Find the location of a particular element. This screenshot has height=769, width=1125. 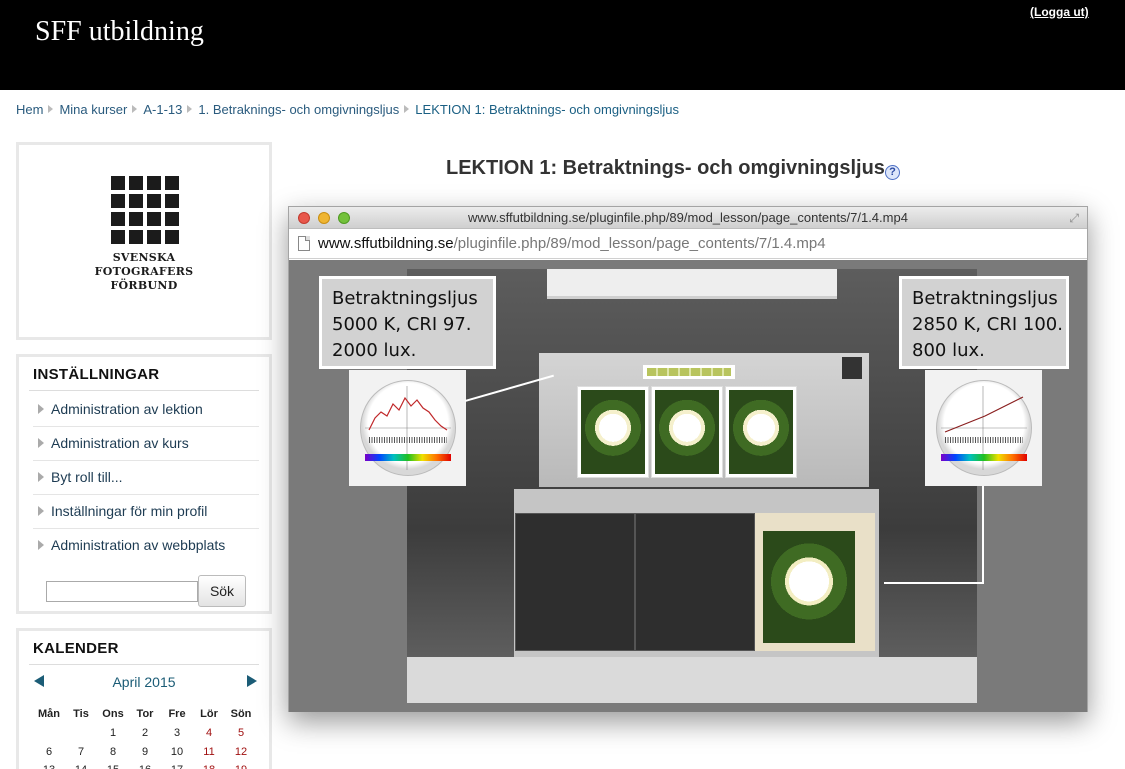

color-patches is located at coordinates (689, 372).